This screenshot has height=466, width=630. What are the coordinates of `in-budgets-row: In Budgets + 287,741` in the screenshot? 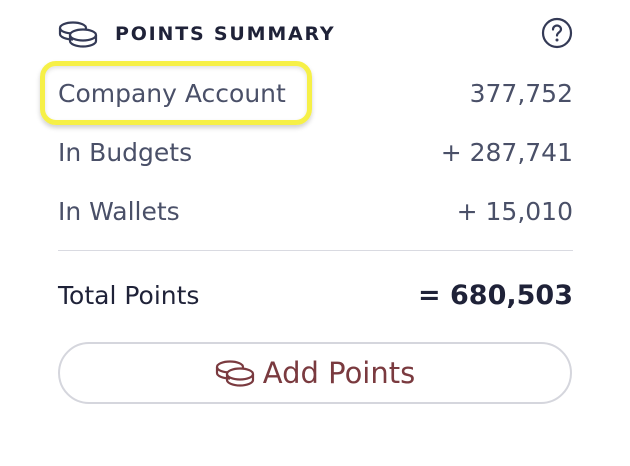 It's located at (315, 153).